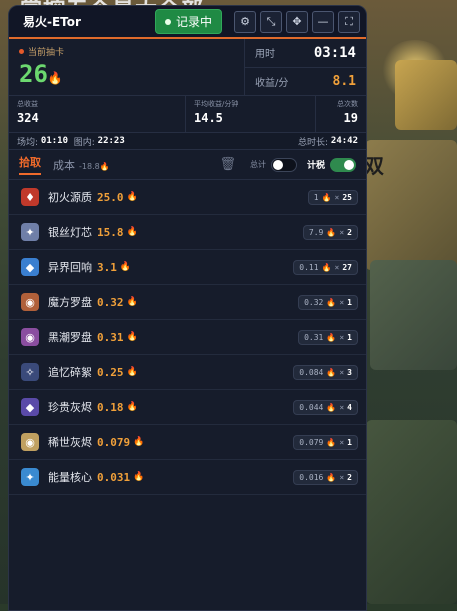 This screenshot has width=457, height=611. Describe the element at coordinates (187, 302) in the screenshot. I see `item-row: ◉ 魔方罗盘 0.32 🔥 0.32 🔥 × 1` at that location.